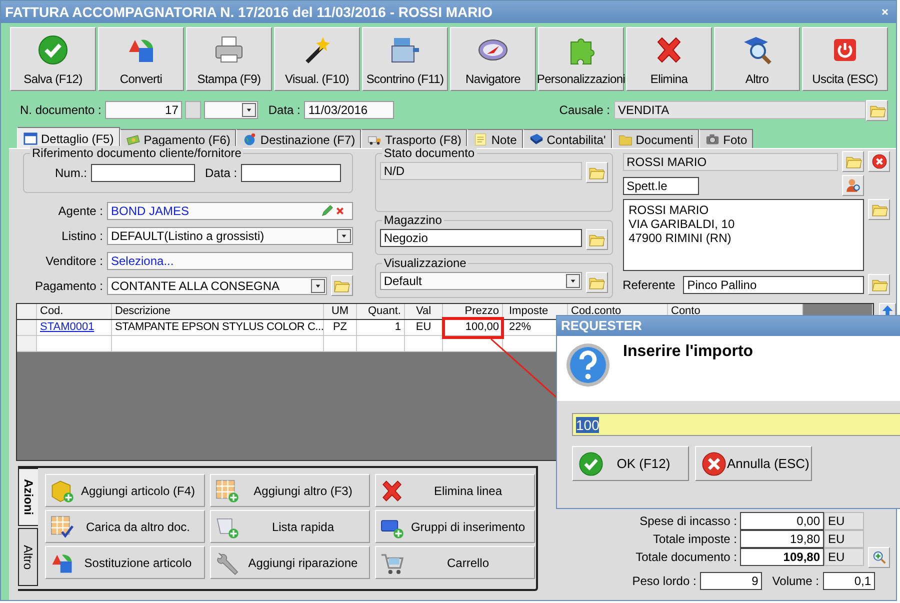 Image resolution: width=900 pixels, height=603 pixels. What do you see at coordinates (473, 311) in the screenshot?
I see `column-header: Prezzo` at bounding box center [473, 311].